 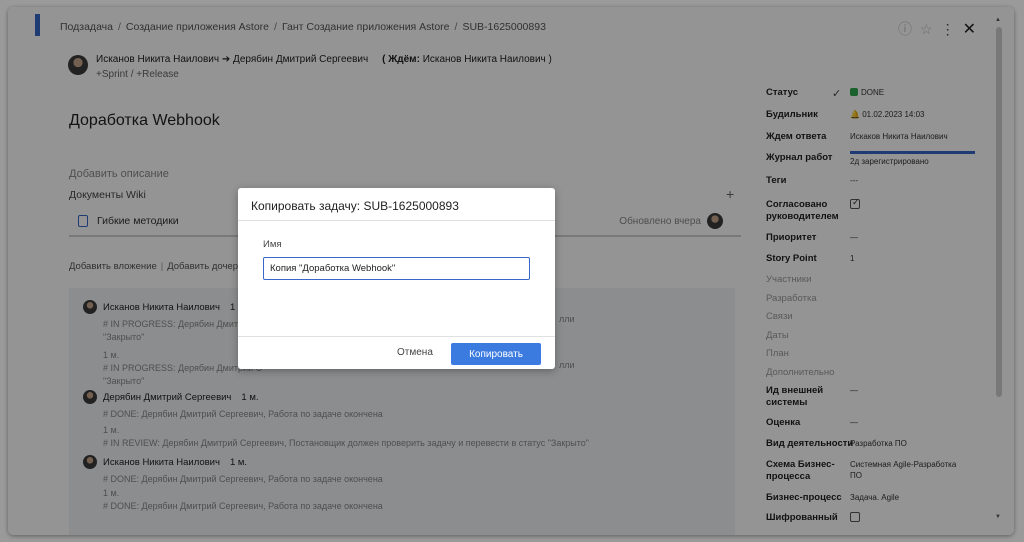 What do you see at coordinates (415, 352) in the screenshot?
I see `cancel-button: Отмена` at bounding box center [415, 352].